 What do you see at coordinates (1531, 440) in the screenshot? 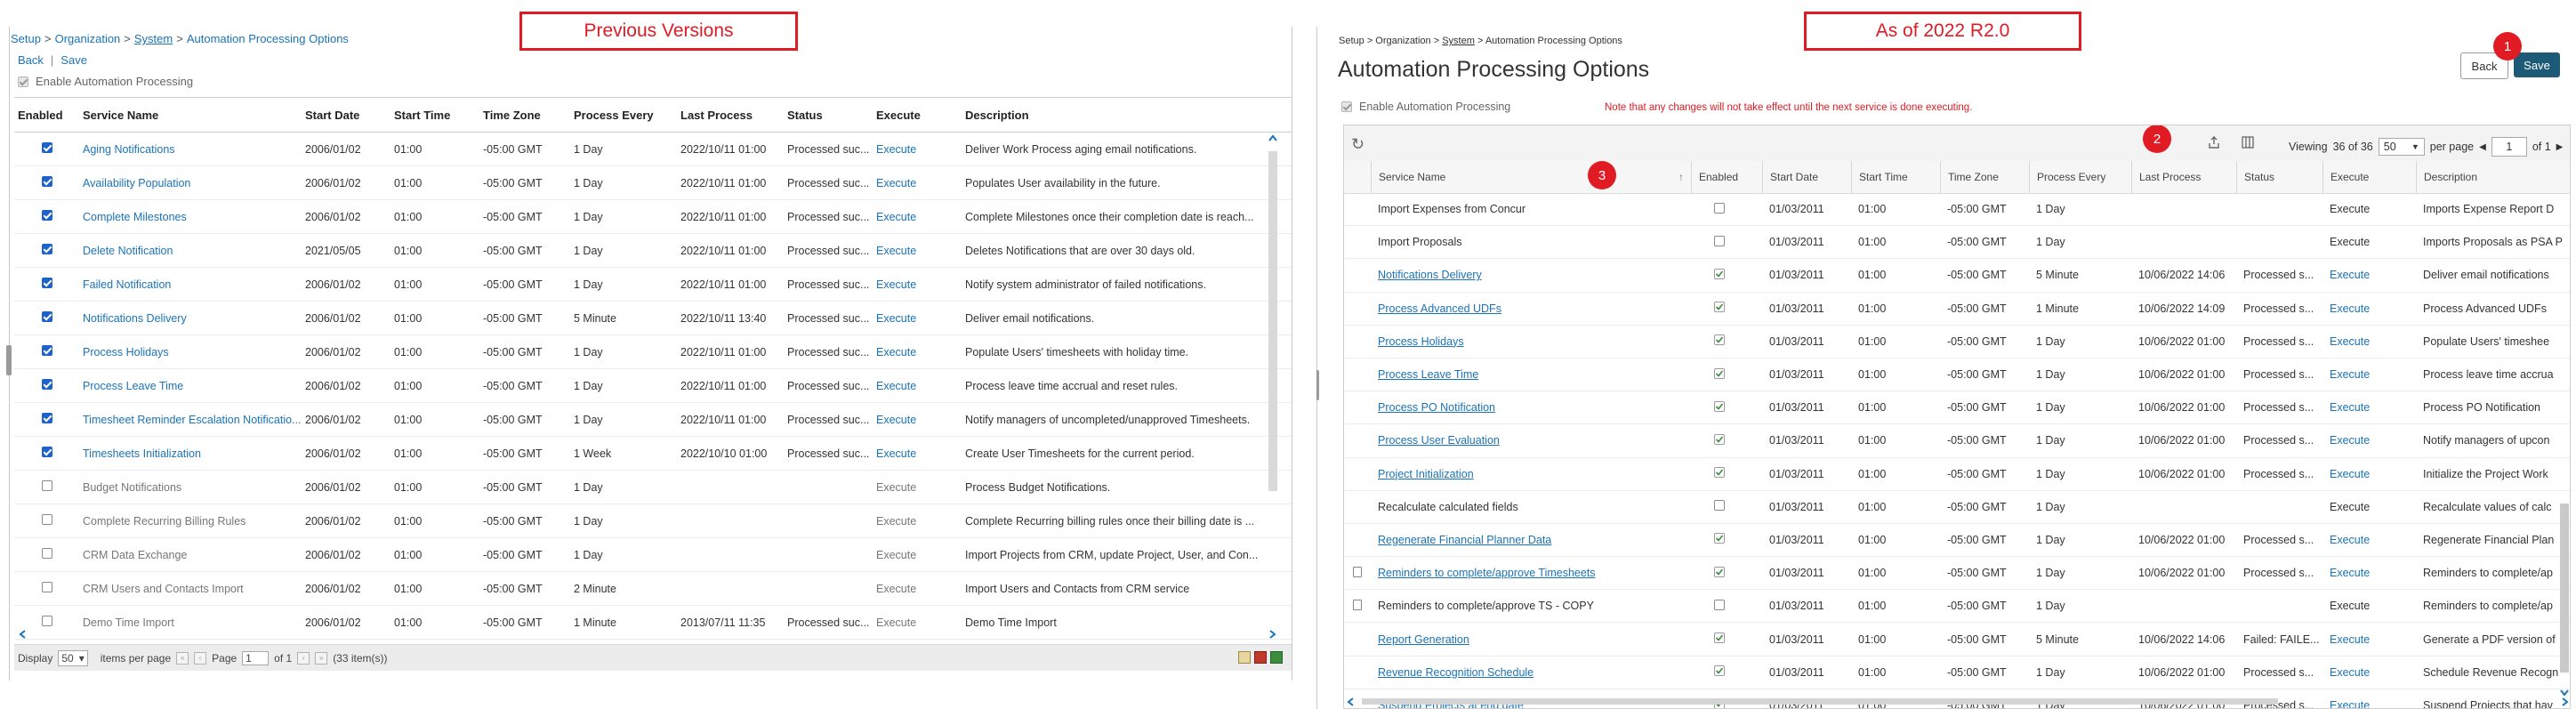
I see `service-name-link: Process User Evaluation` at bounding box center [1531, 440].